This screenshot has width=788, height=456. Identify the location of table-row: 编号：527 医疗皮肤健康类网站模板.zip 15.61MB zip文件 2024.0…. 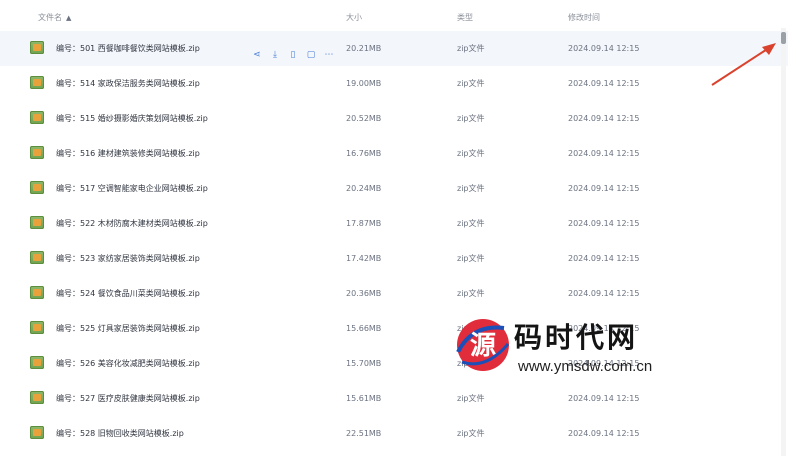
(394, 398).